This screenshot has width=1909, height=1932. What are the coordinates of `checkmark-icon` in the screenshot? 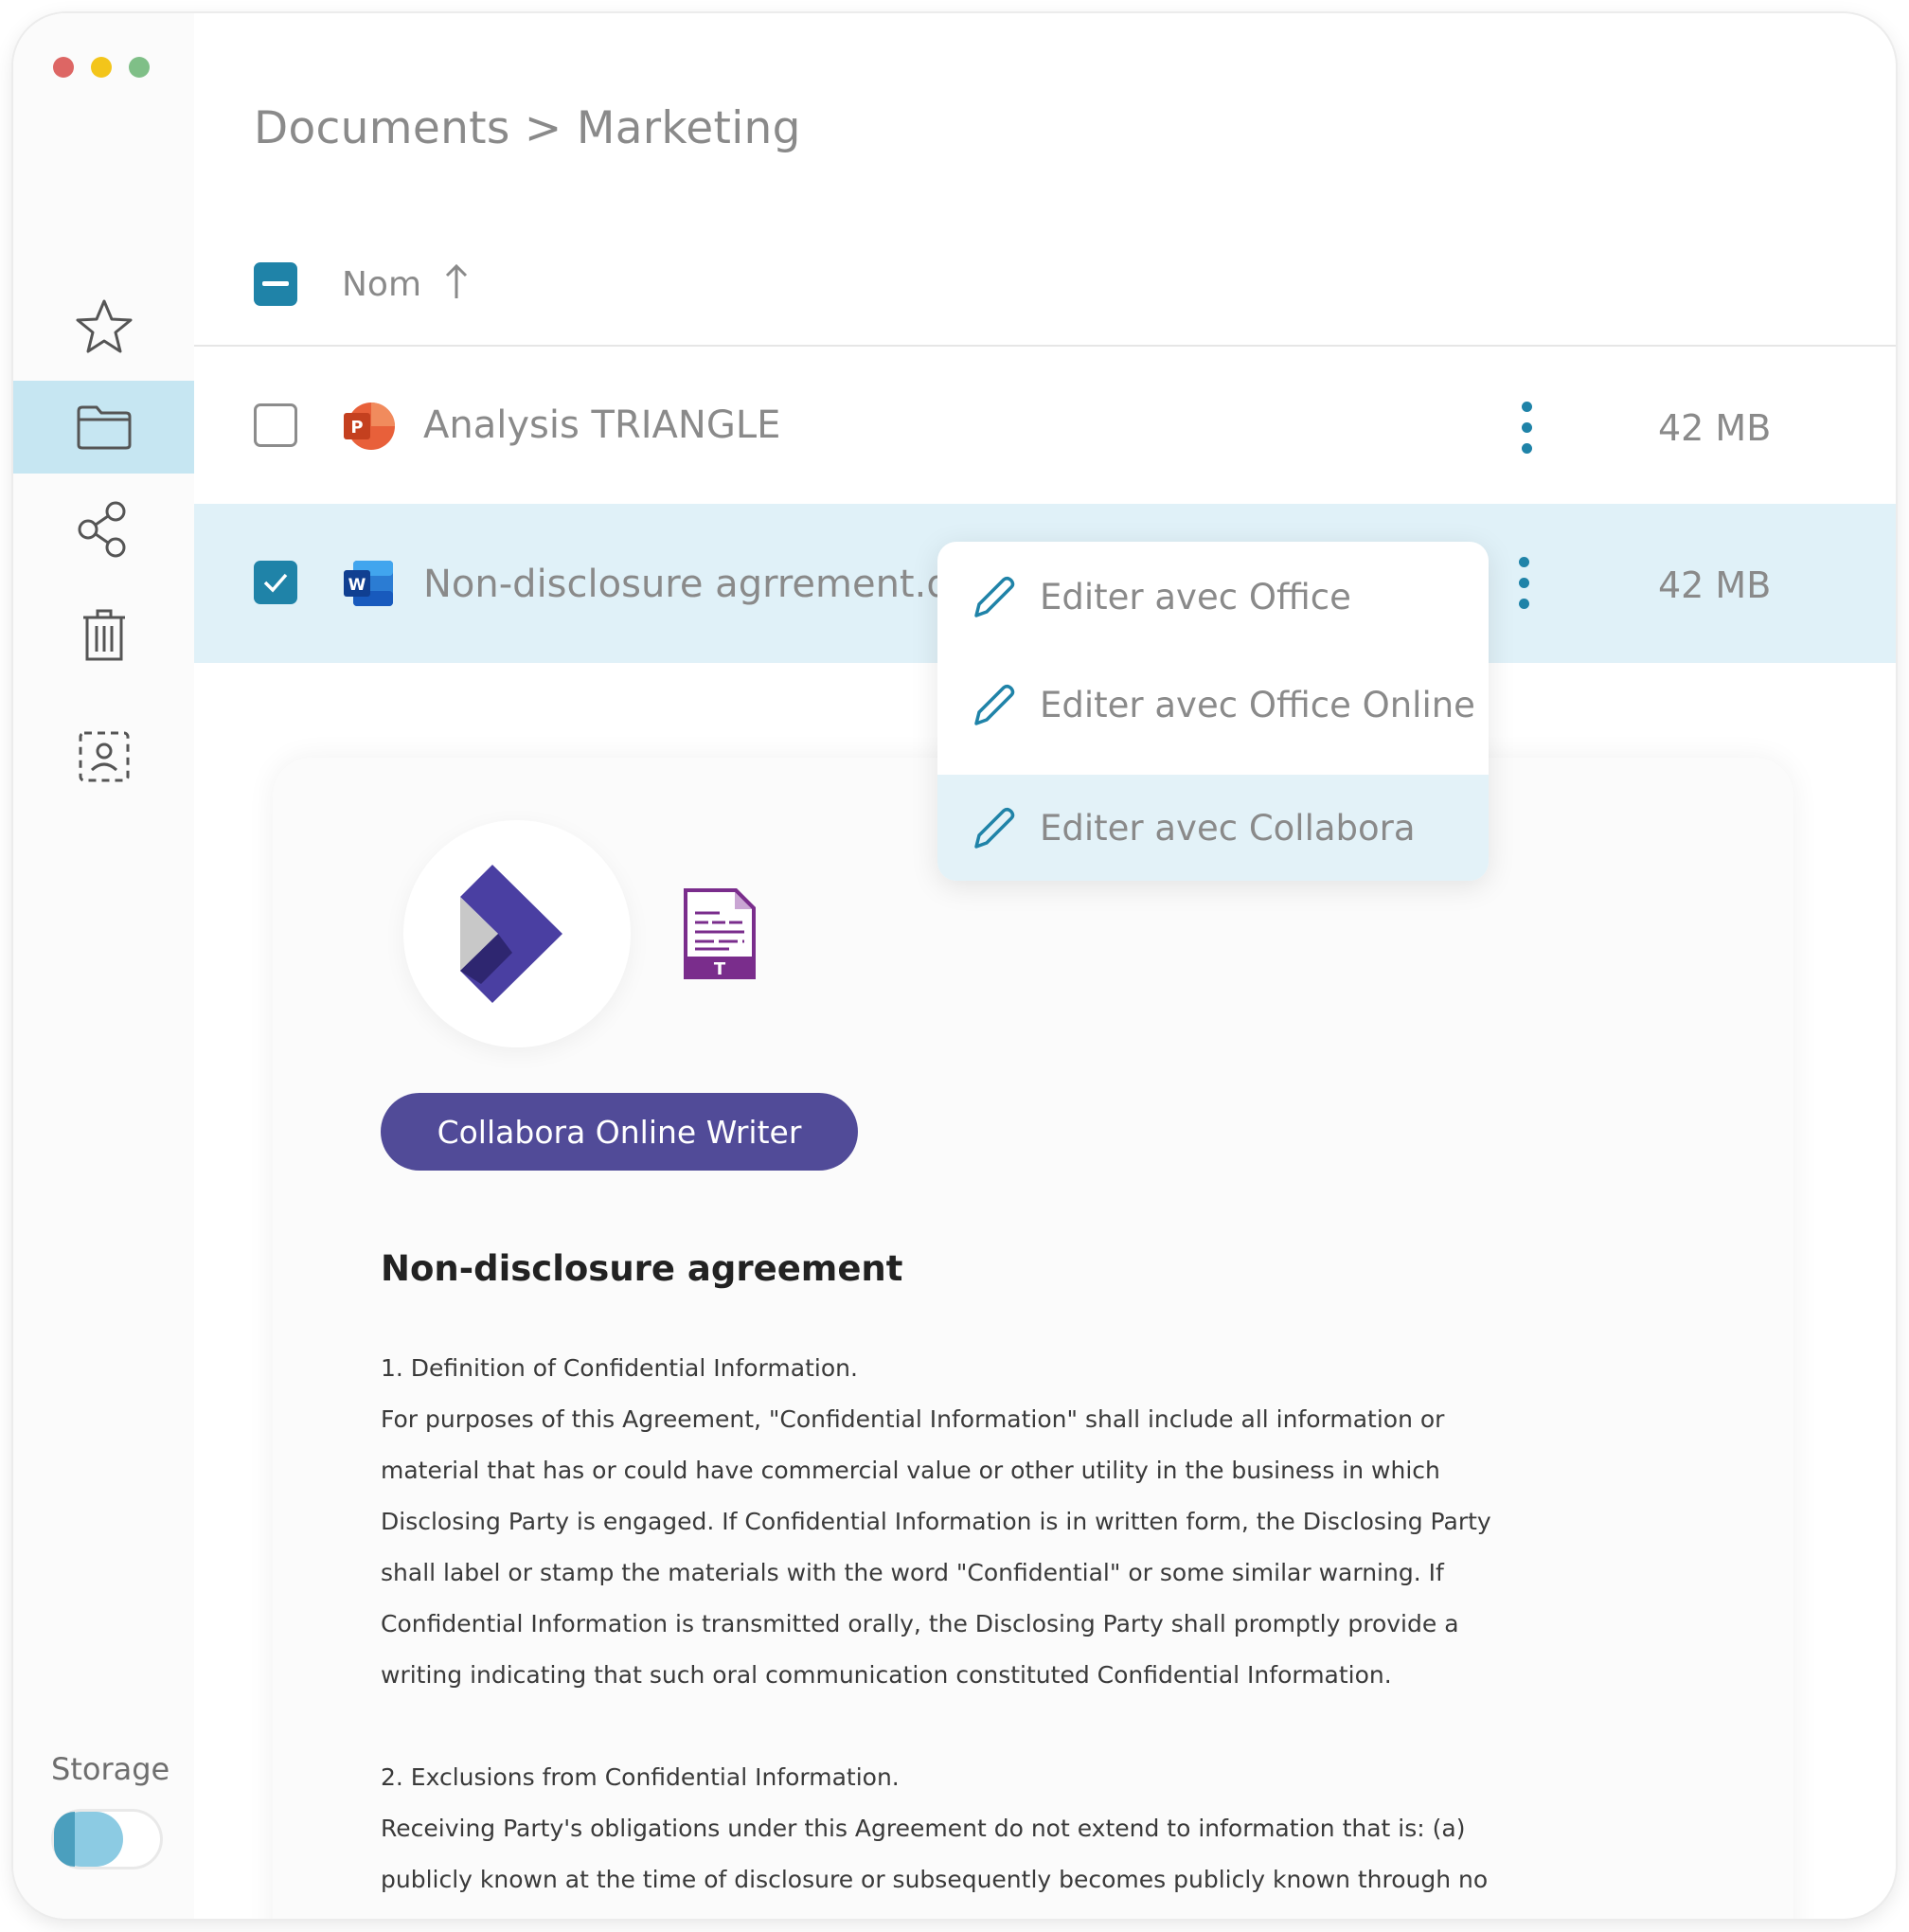 It's located at (275, 583).